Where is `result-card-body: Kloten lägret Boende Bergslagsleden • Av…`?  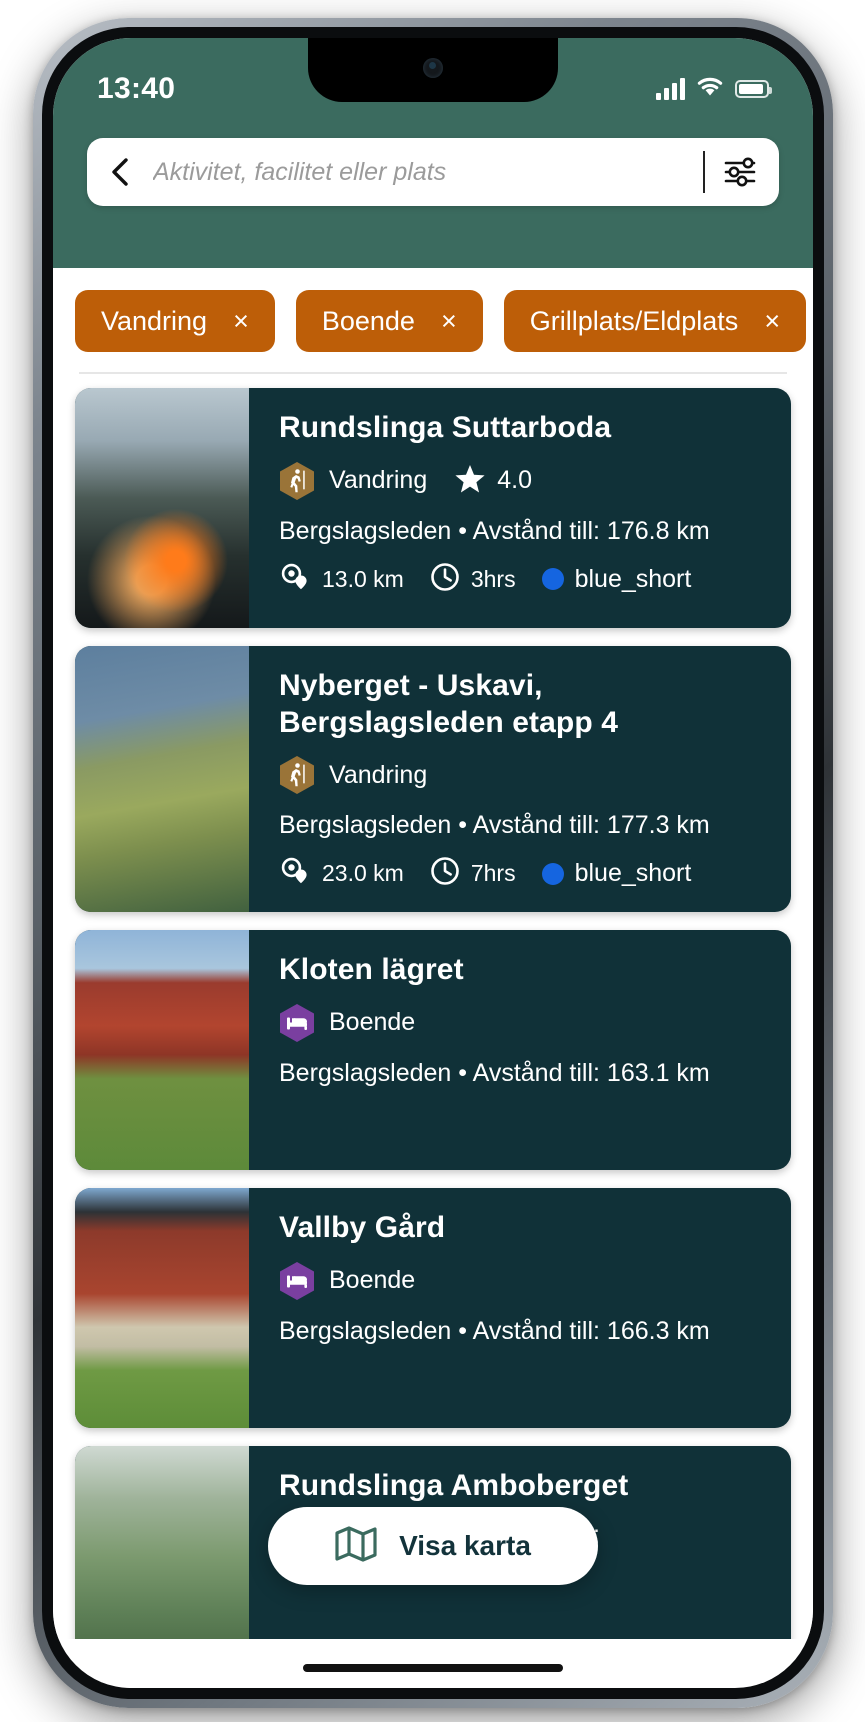
result-card-body: Kloten lägret Boende Bergslagsleden • Av… is located at coordinates (520, 1050).